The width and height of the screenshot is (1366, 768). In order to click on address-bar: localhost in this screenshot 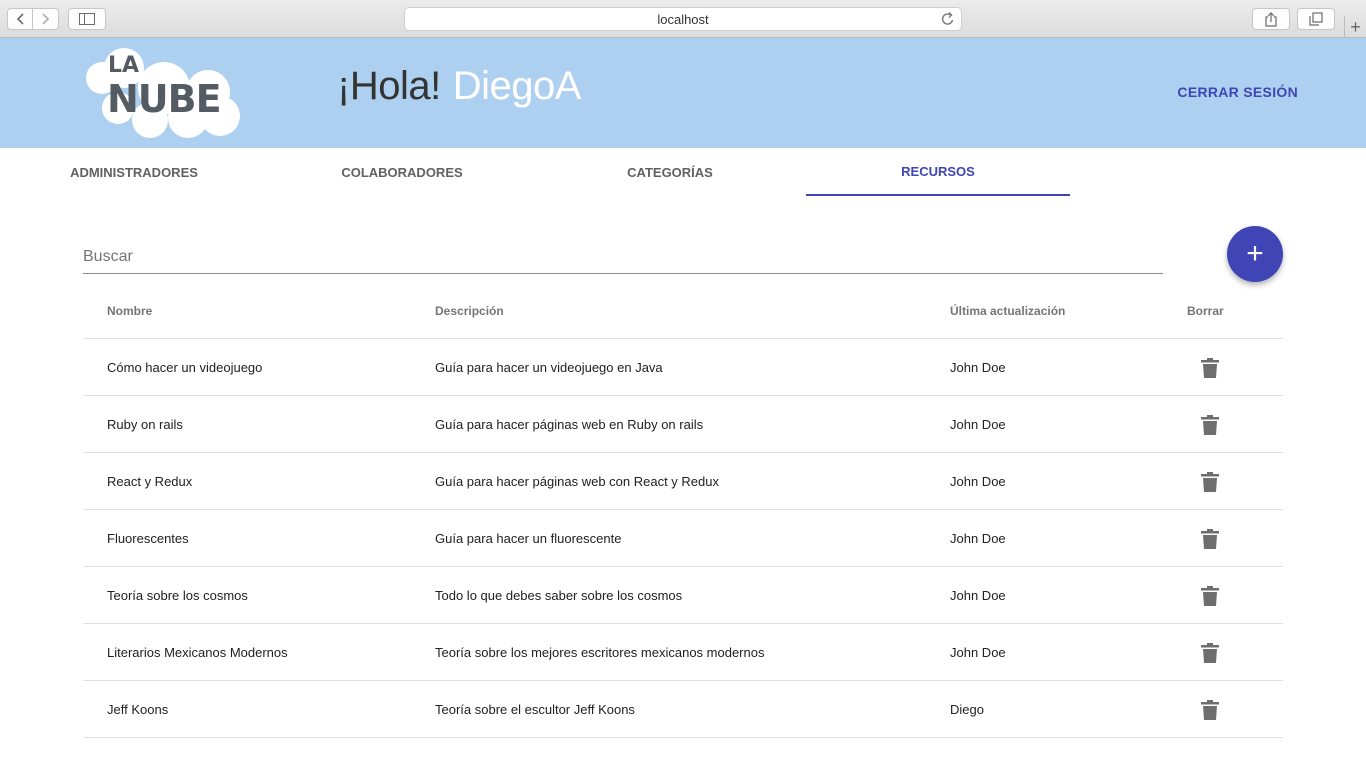, I will do `click(683, 19)`.